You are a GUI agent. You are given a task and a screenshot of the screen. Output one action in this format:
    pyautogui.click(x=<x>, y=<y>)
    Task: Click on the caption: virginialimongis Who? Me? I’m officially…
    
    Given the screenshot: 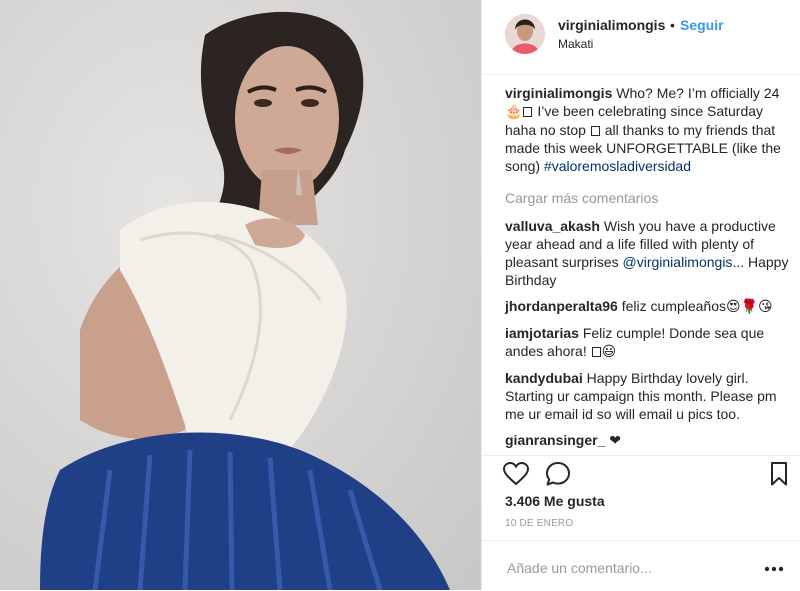 What is the action you would take?
    pyautogui.click(x=650, y=129)
    